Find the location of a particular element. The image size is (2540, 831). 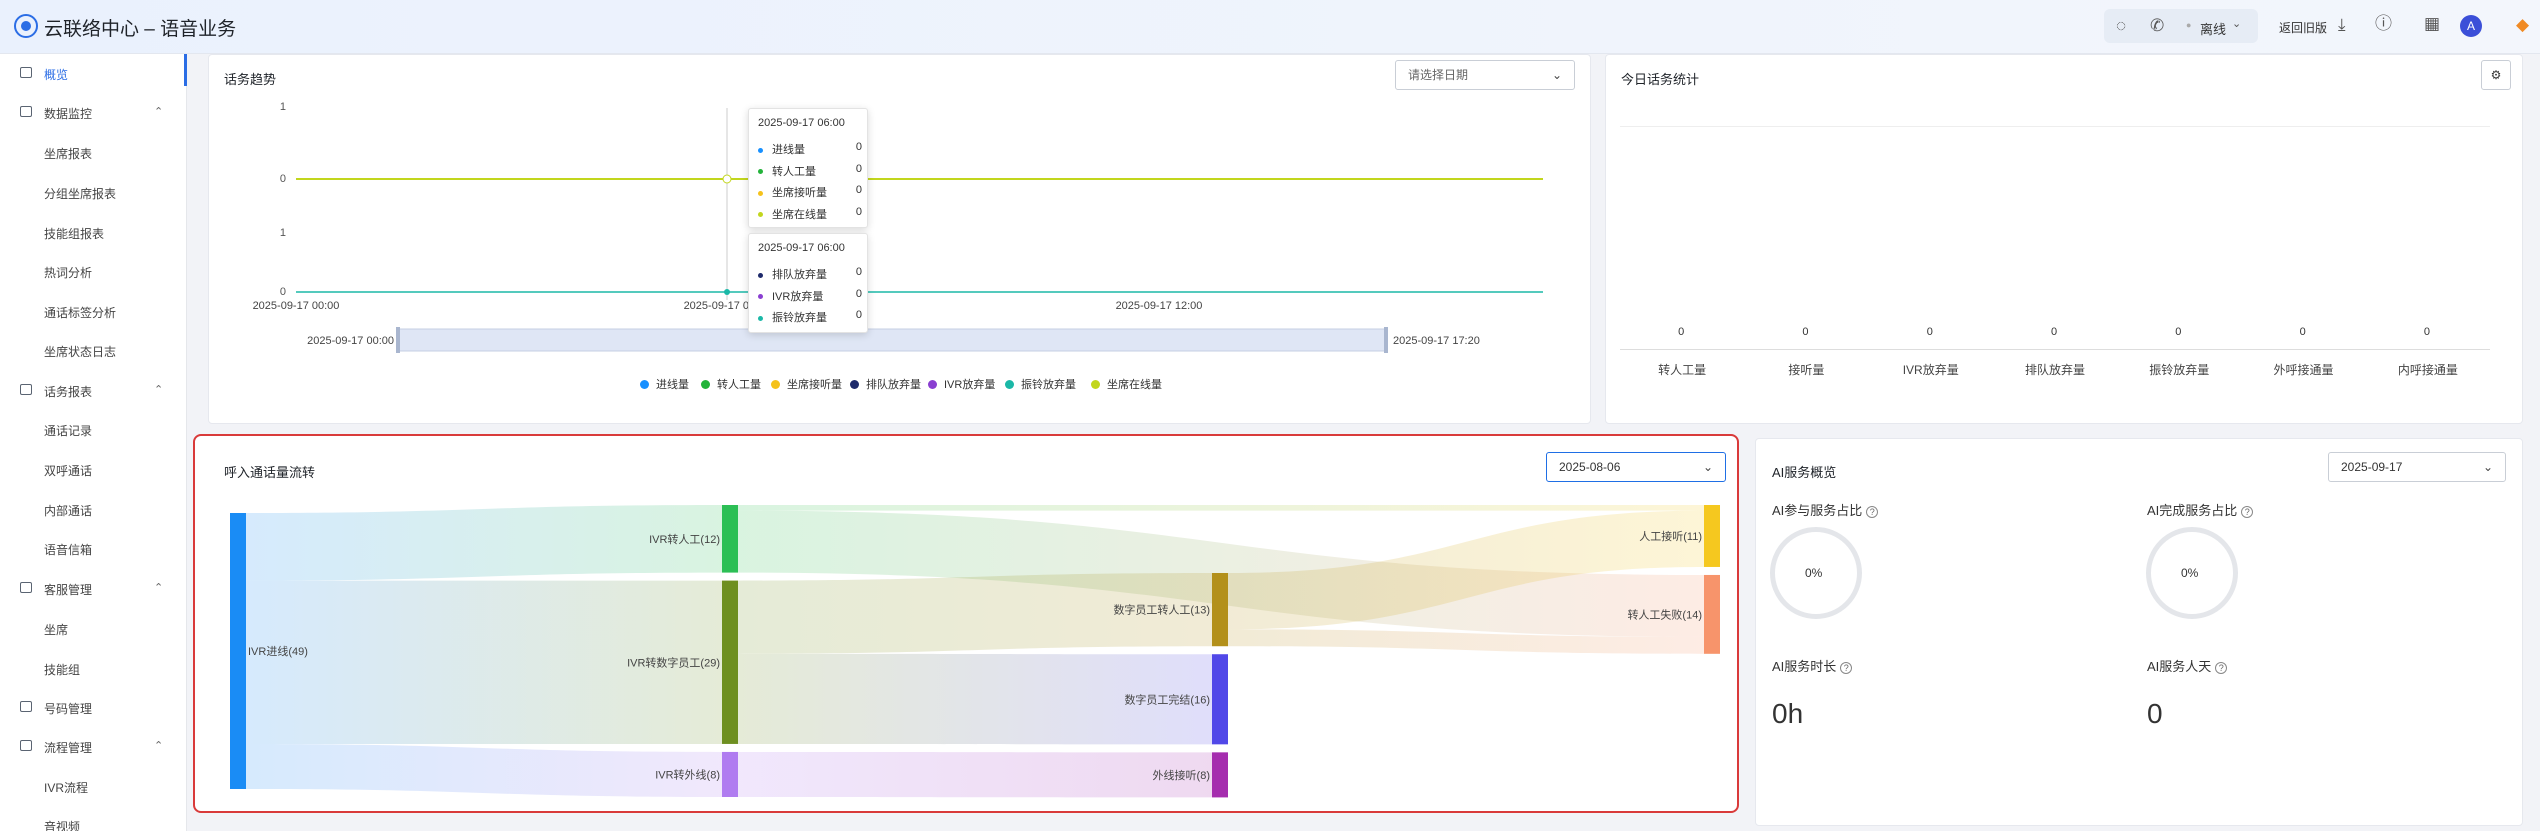

ai-date-picker: 2025-09-17 ⌄ is located at coordinates (2417, 467).